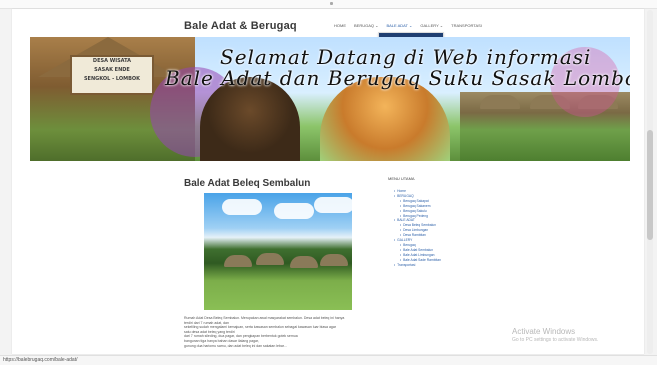 This screenshot has width=657, height=365. I want to click on nav-item-berugaq: BERUGAQ ⌄, so click(366, 25).